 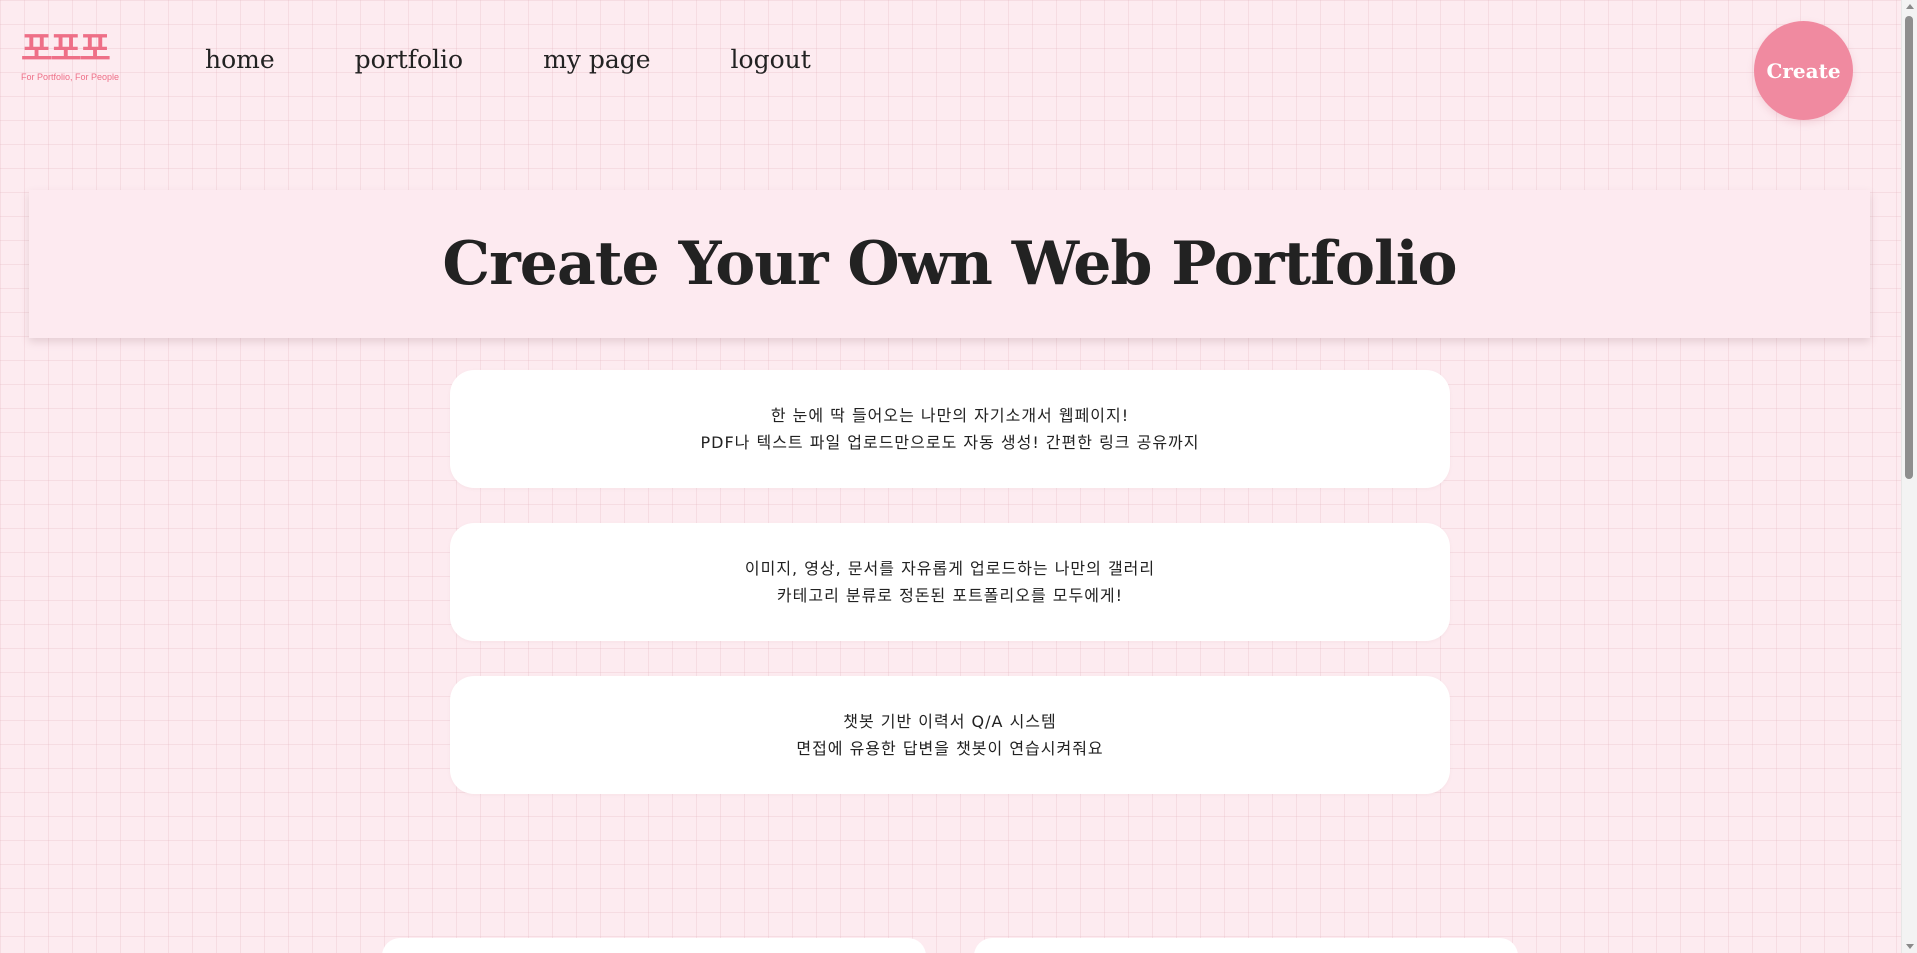 What do you see at coordinates (950, 748) in the screenshot?
I see `feature-description: 면접에 유용한 답변을 챗봇이 연습시켜줘요` at bounding box center [950, 748].